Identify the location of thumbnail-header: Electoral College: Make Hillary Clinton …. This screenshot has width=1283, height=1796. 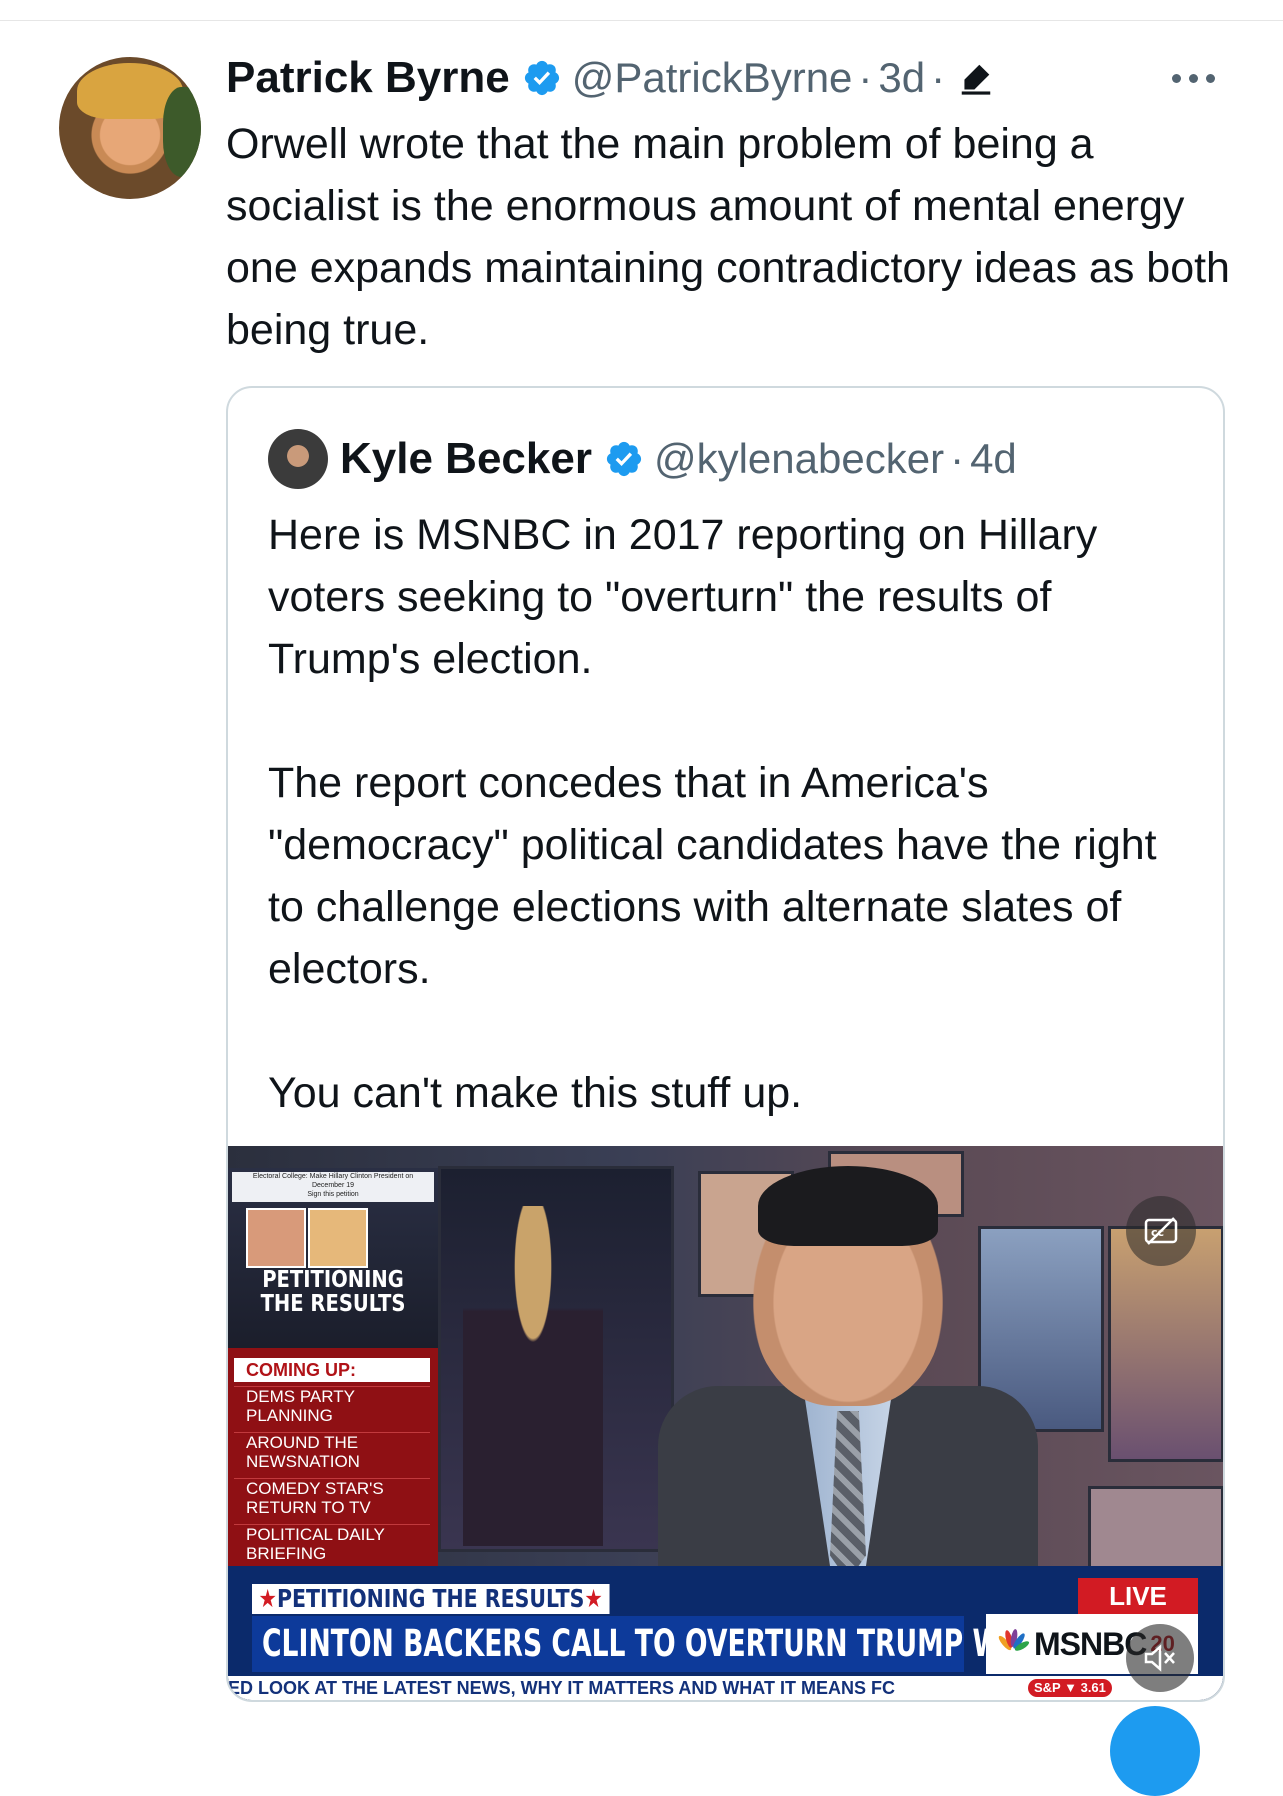
(333, 1187).